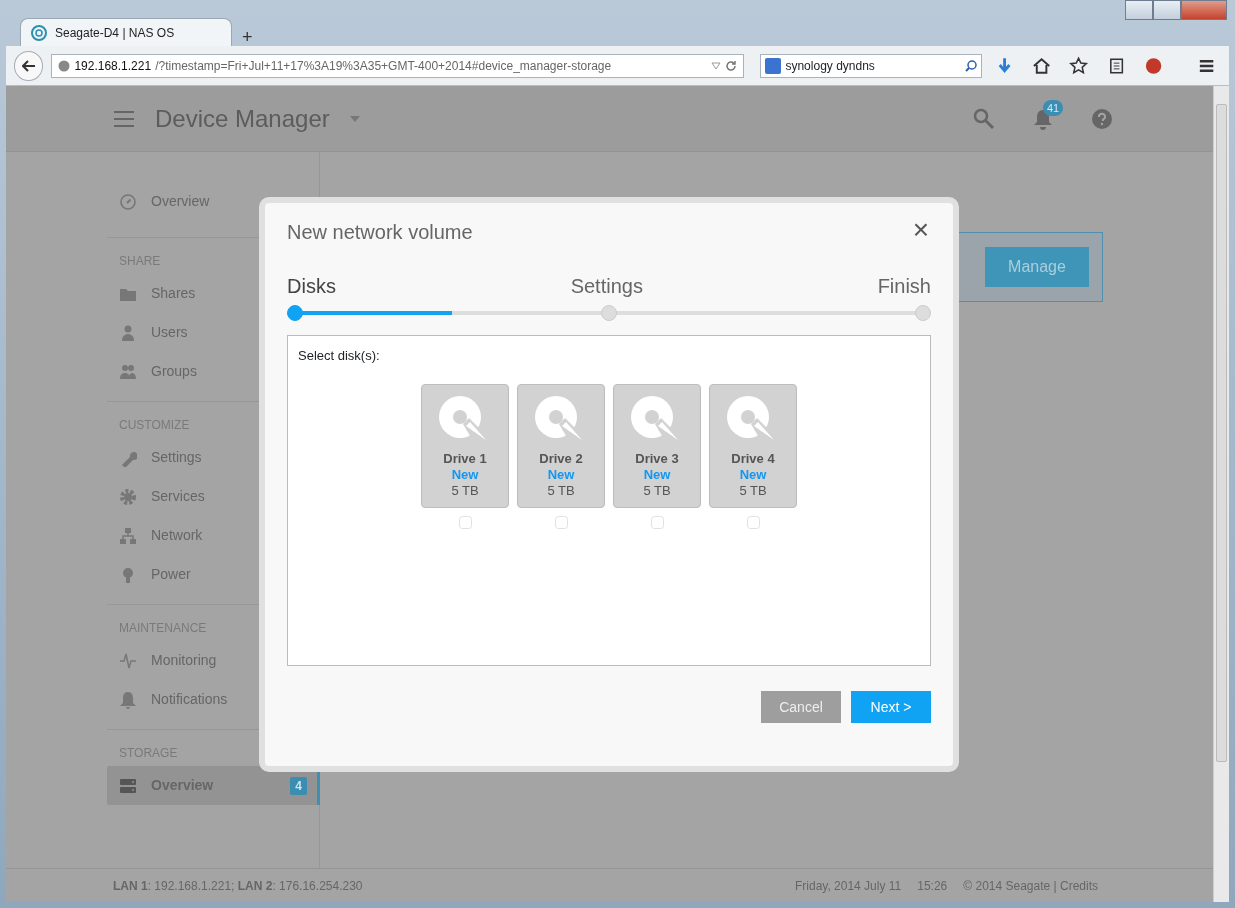 This screenshot has height=908, width=1235. What do you see at coordinates (1139, 10) in the screenshot?
I see `minimize-button` at bounding box center [1139, 10].